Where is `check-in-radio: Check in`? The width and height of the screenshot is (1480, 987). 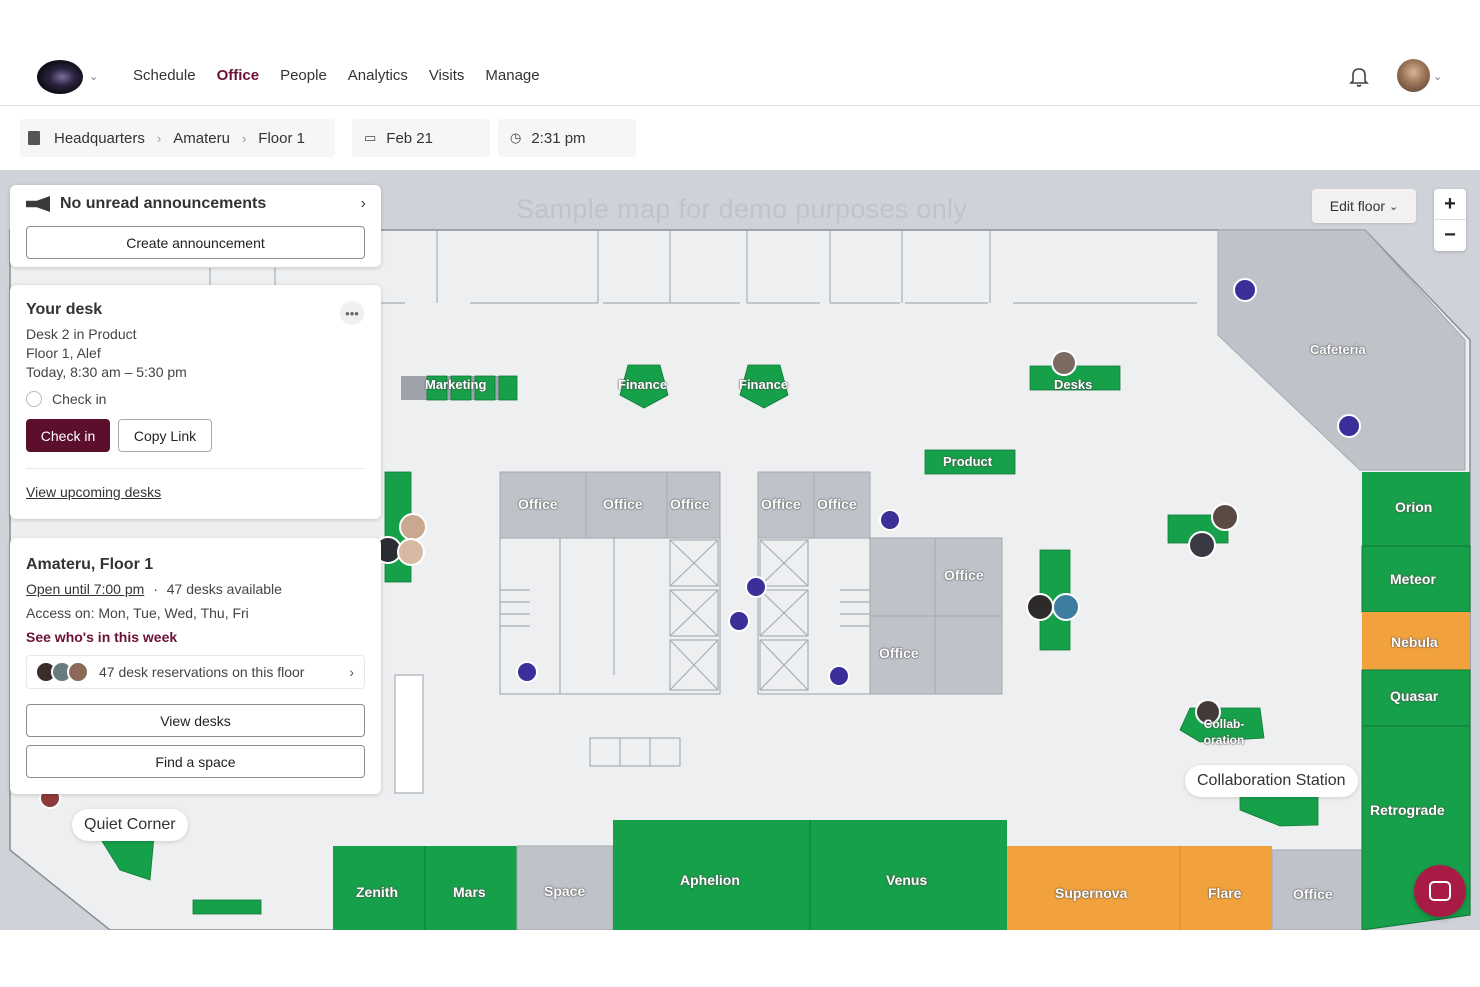 check-in-radio: Check in is located at coordinates (66, 399).